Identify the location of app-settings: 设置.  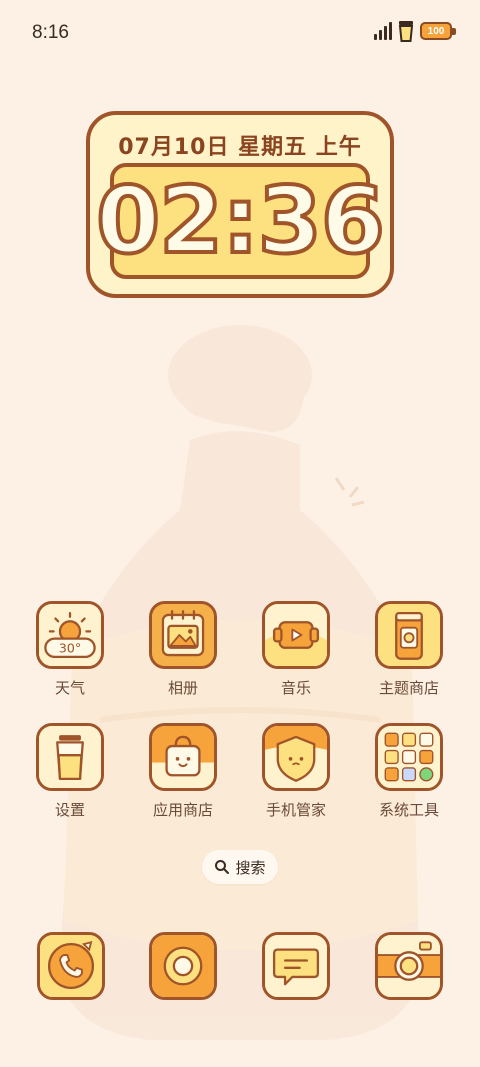
(70, 771).